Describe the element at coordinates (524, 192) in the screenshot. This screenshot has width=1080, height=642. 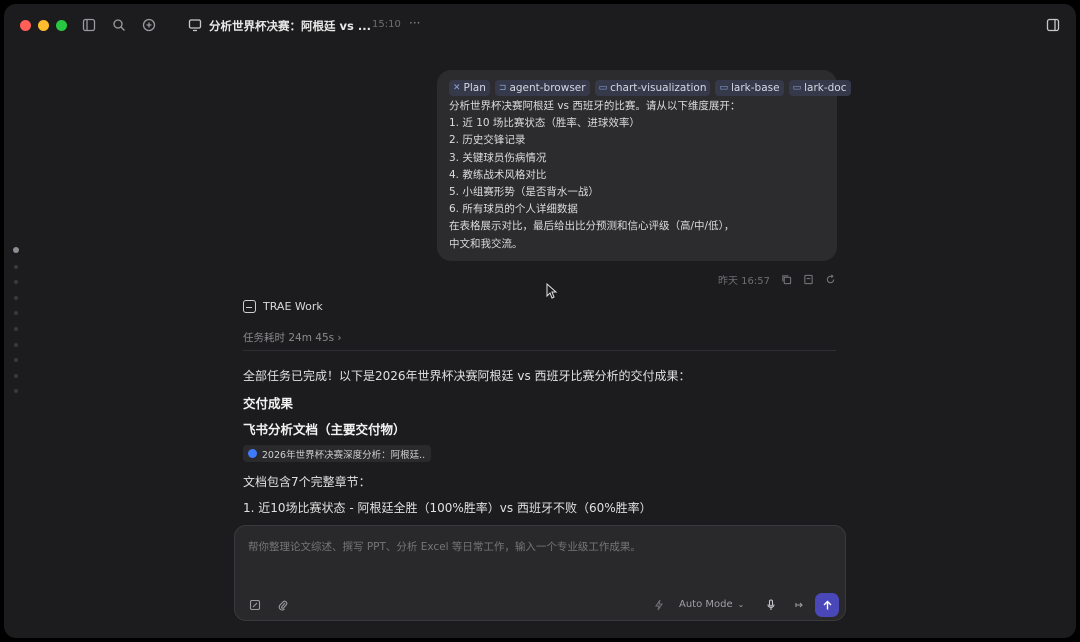
I see `message-line: 5. 小组赛形势（是否背水一战）` at that location.